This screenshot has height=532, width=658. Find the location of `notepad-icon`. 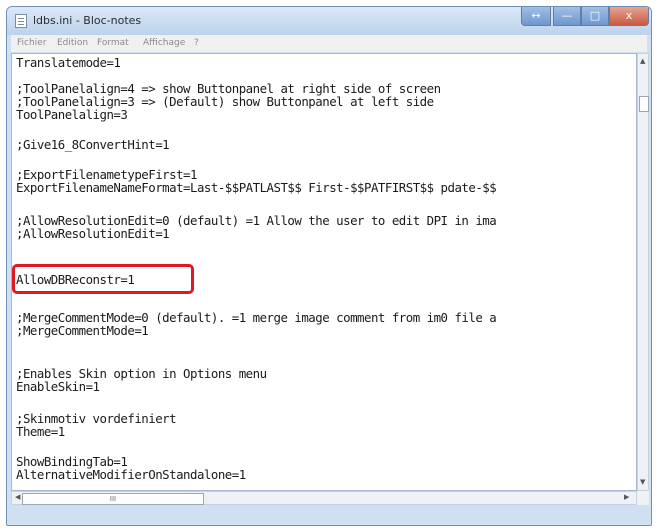

notepad-icon is located at coordinates (21, 21).